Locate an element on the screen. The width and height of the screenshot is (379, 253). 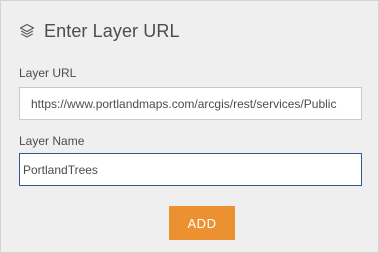
layers-icon is located at coordinates (27, 31).